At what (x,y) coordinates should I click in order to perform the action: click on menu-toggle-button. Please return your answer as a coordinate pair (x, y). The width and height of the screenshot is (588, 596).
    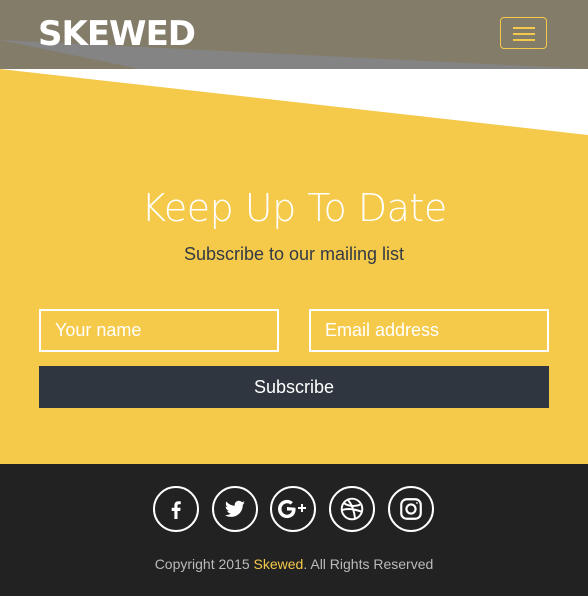
    Looking at the image, I should click on (523, 33).